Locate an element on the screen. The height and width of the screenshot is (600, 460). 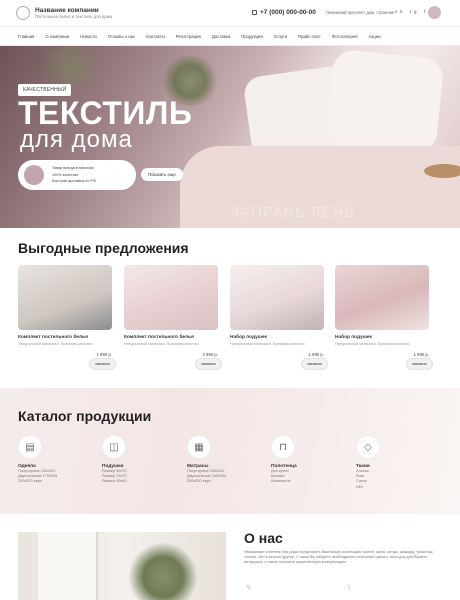
company-name: Название компании is located at coordinates (67, 10).